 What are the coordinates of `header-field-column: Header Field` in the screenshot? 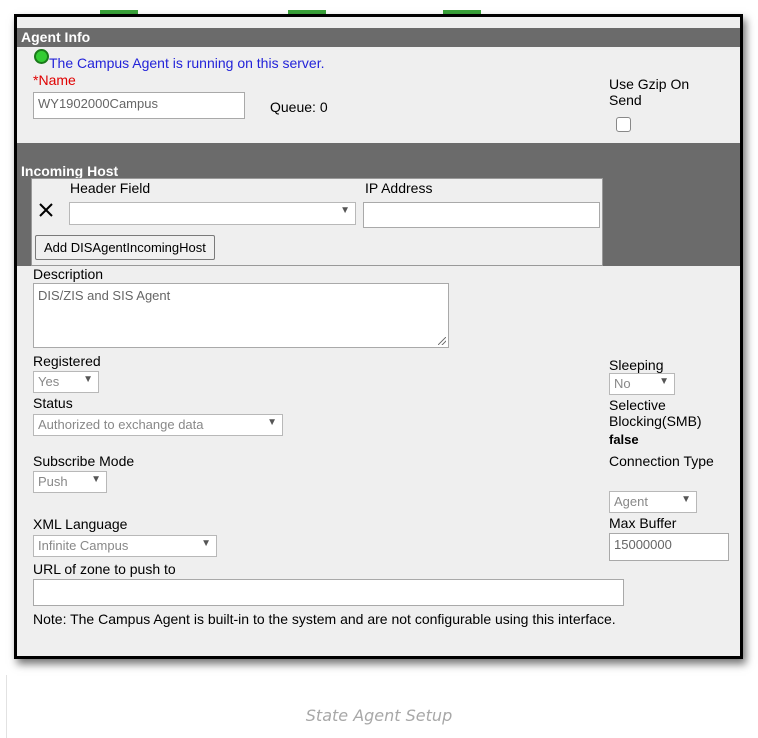 It's located at (110, 188).